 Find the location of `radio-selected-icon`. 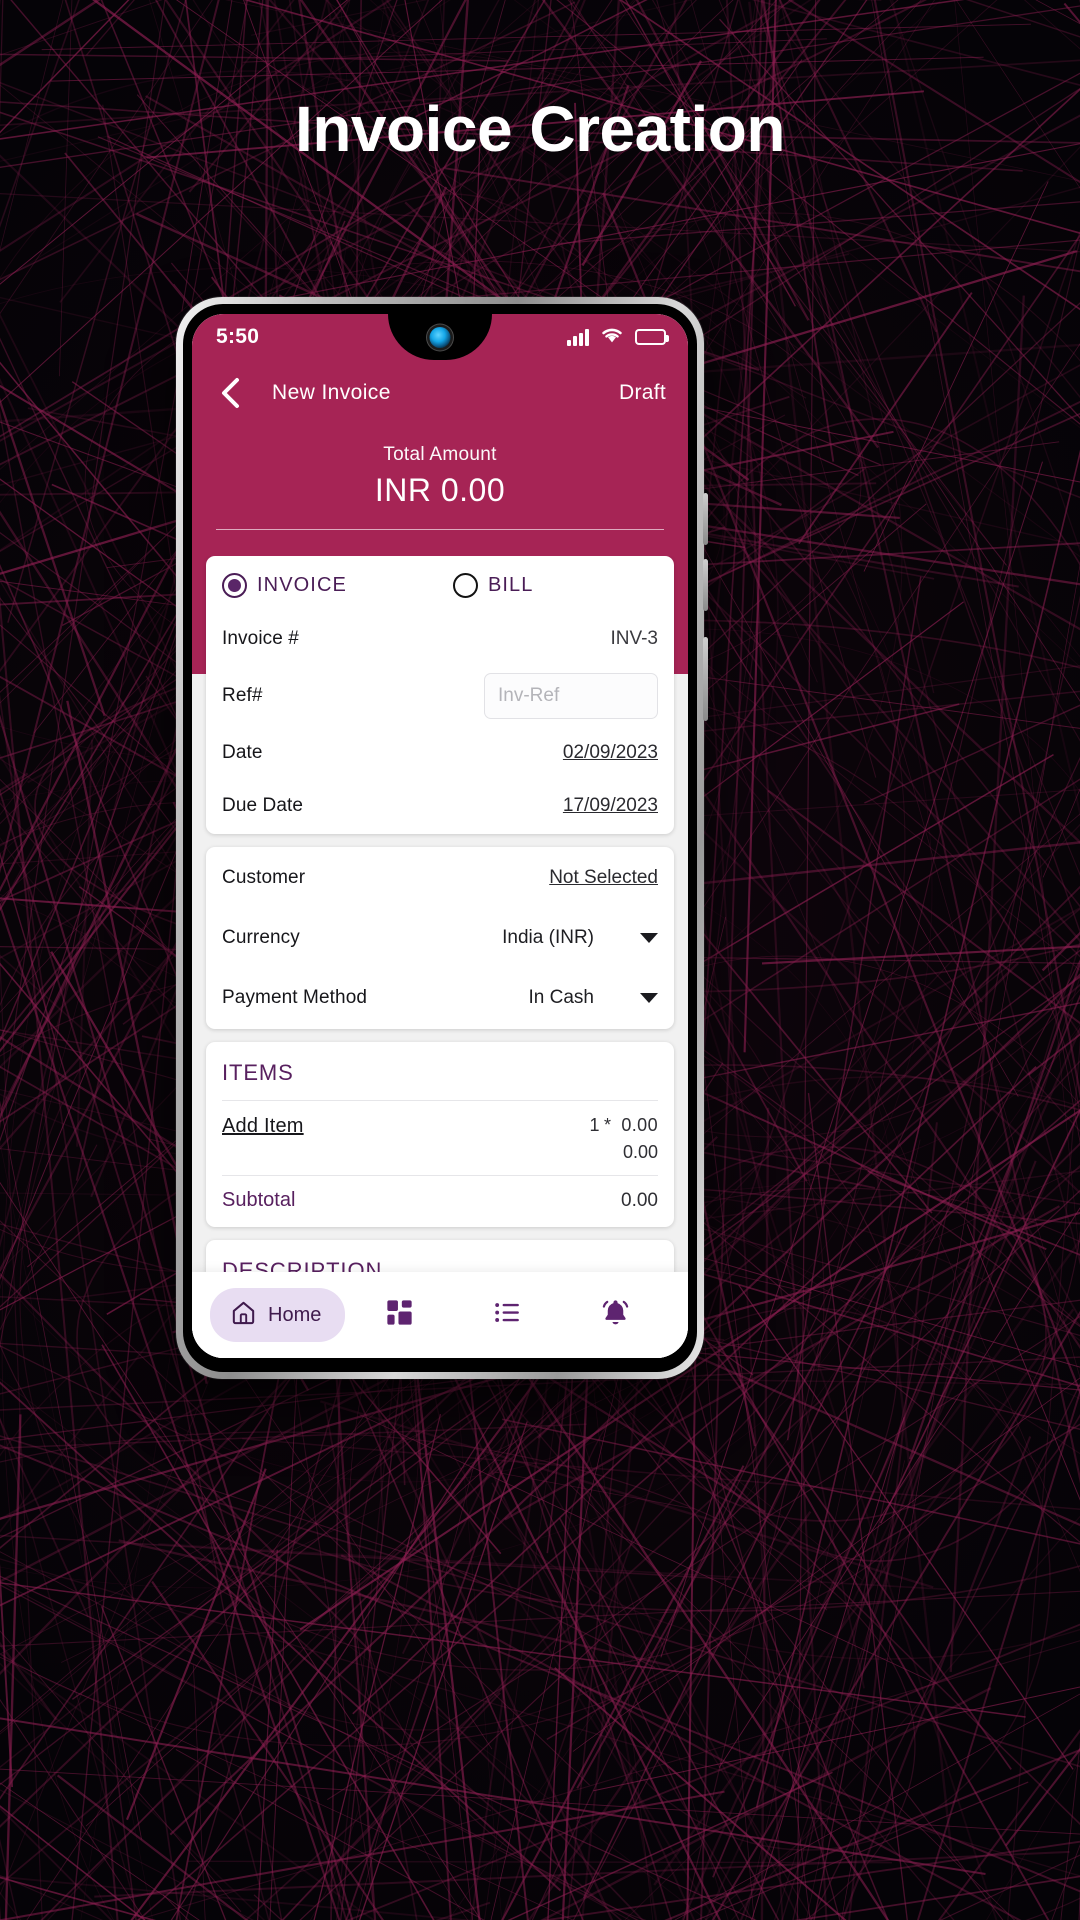

radio-selected-icon is located at coordinates (234, 585).